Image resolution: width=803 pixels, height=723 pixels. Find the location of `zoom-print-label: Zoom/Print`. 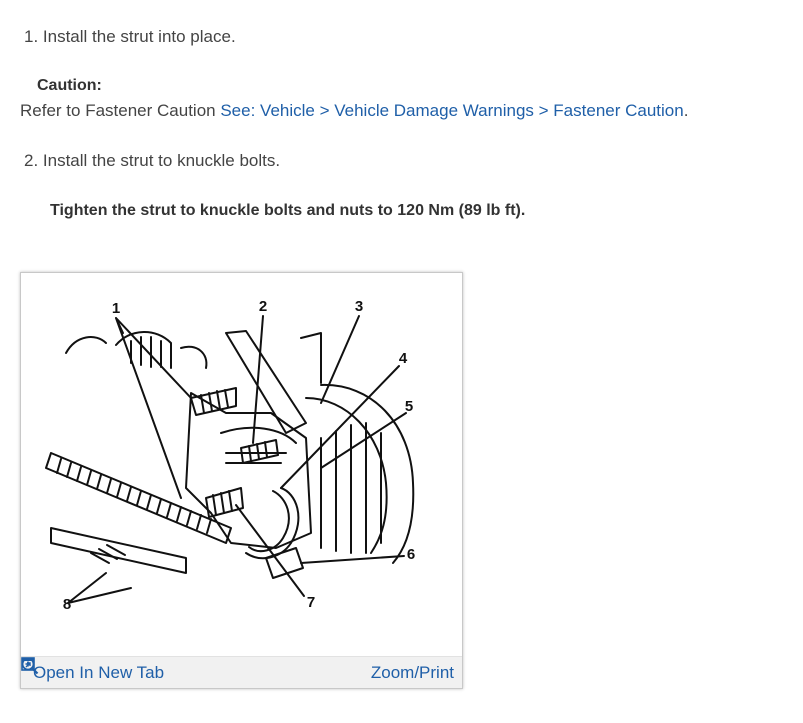

zoom-print-label: Zoom/Print is located at coordinates (412, 672).